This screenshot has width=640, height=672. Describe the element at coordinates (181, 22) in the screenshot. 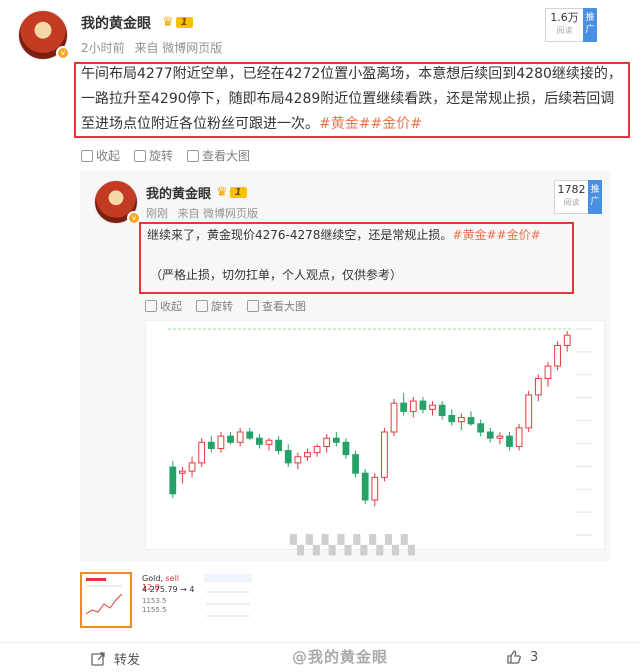

I see `level-badge: ♛ 1` at that location.